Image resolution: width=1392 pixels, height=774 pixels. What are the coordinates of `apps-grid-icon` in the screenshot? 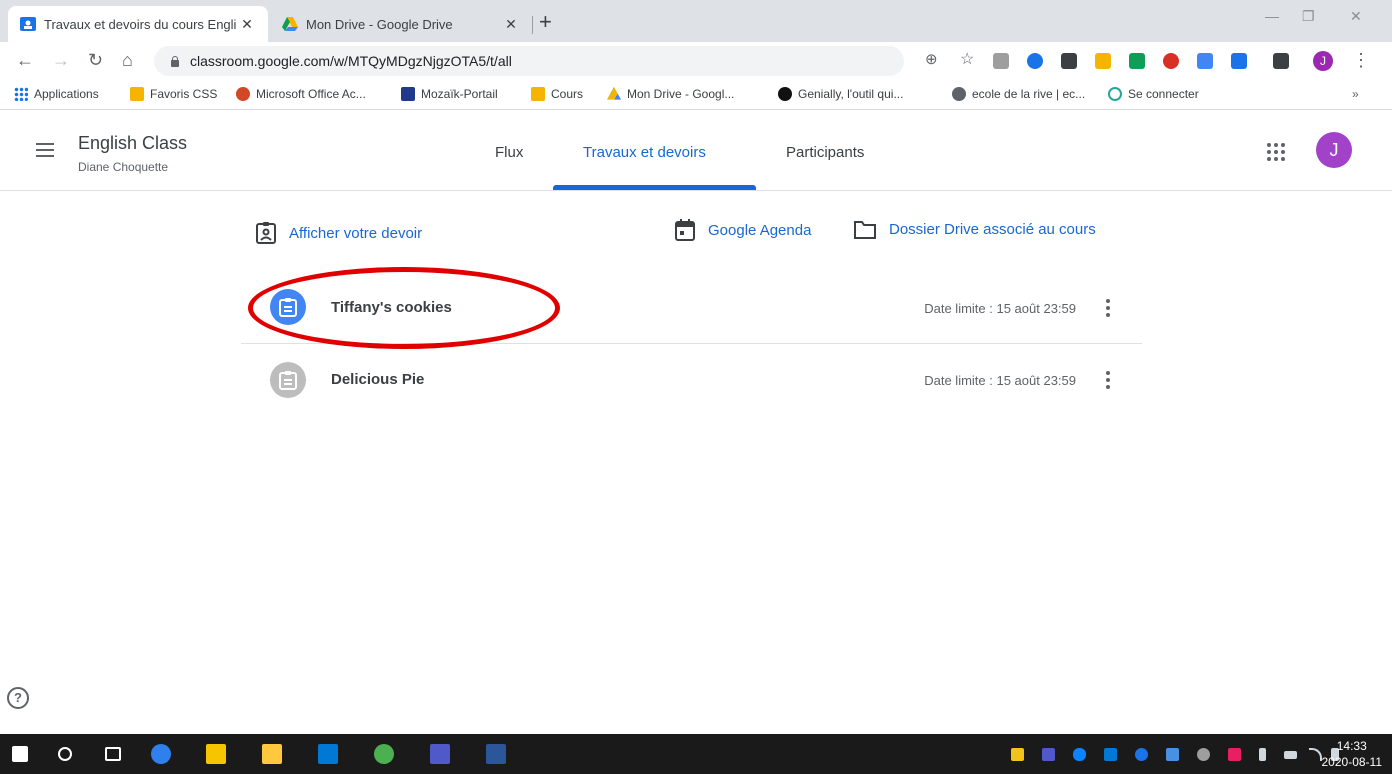 It's located at (21, 94).